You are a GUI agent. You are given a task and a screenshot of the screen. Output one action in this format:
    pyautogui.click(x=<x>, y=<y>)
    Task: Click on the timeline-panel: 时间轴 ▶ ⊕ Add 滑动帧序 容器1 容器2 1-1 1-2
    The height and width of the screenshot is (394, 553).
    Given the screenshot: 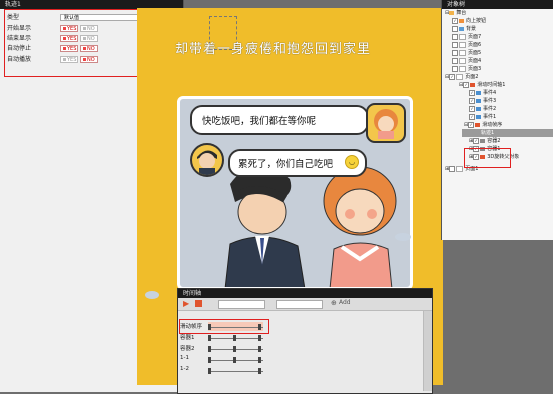 What is the action you would take?
    pyautogui.click(x=305, y=341)
    